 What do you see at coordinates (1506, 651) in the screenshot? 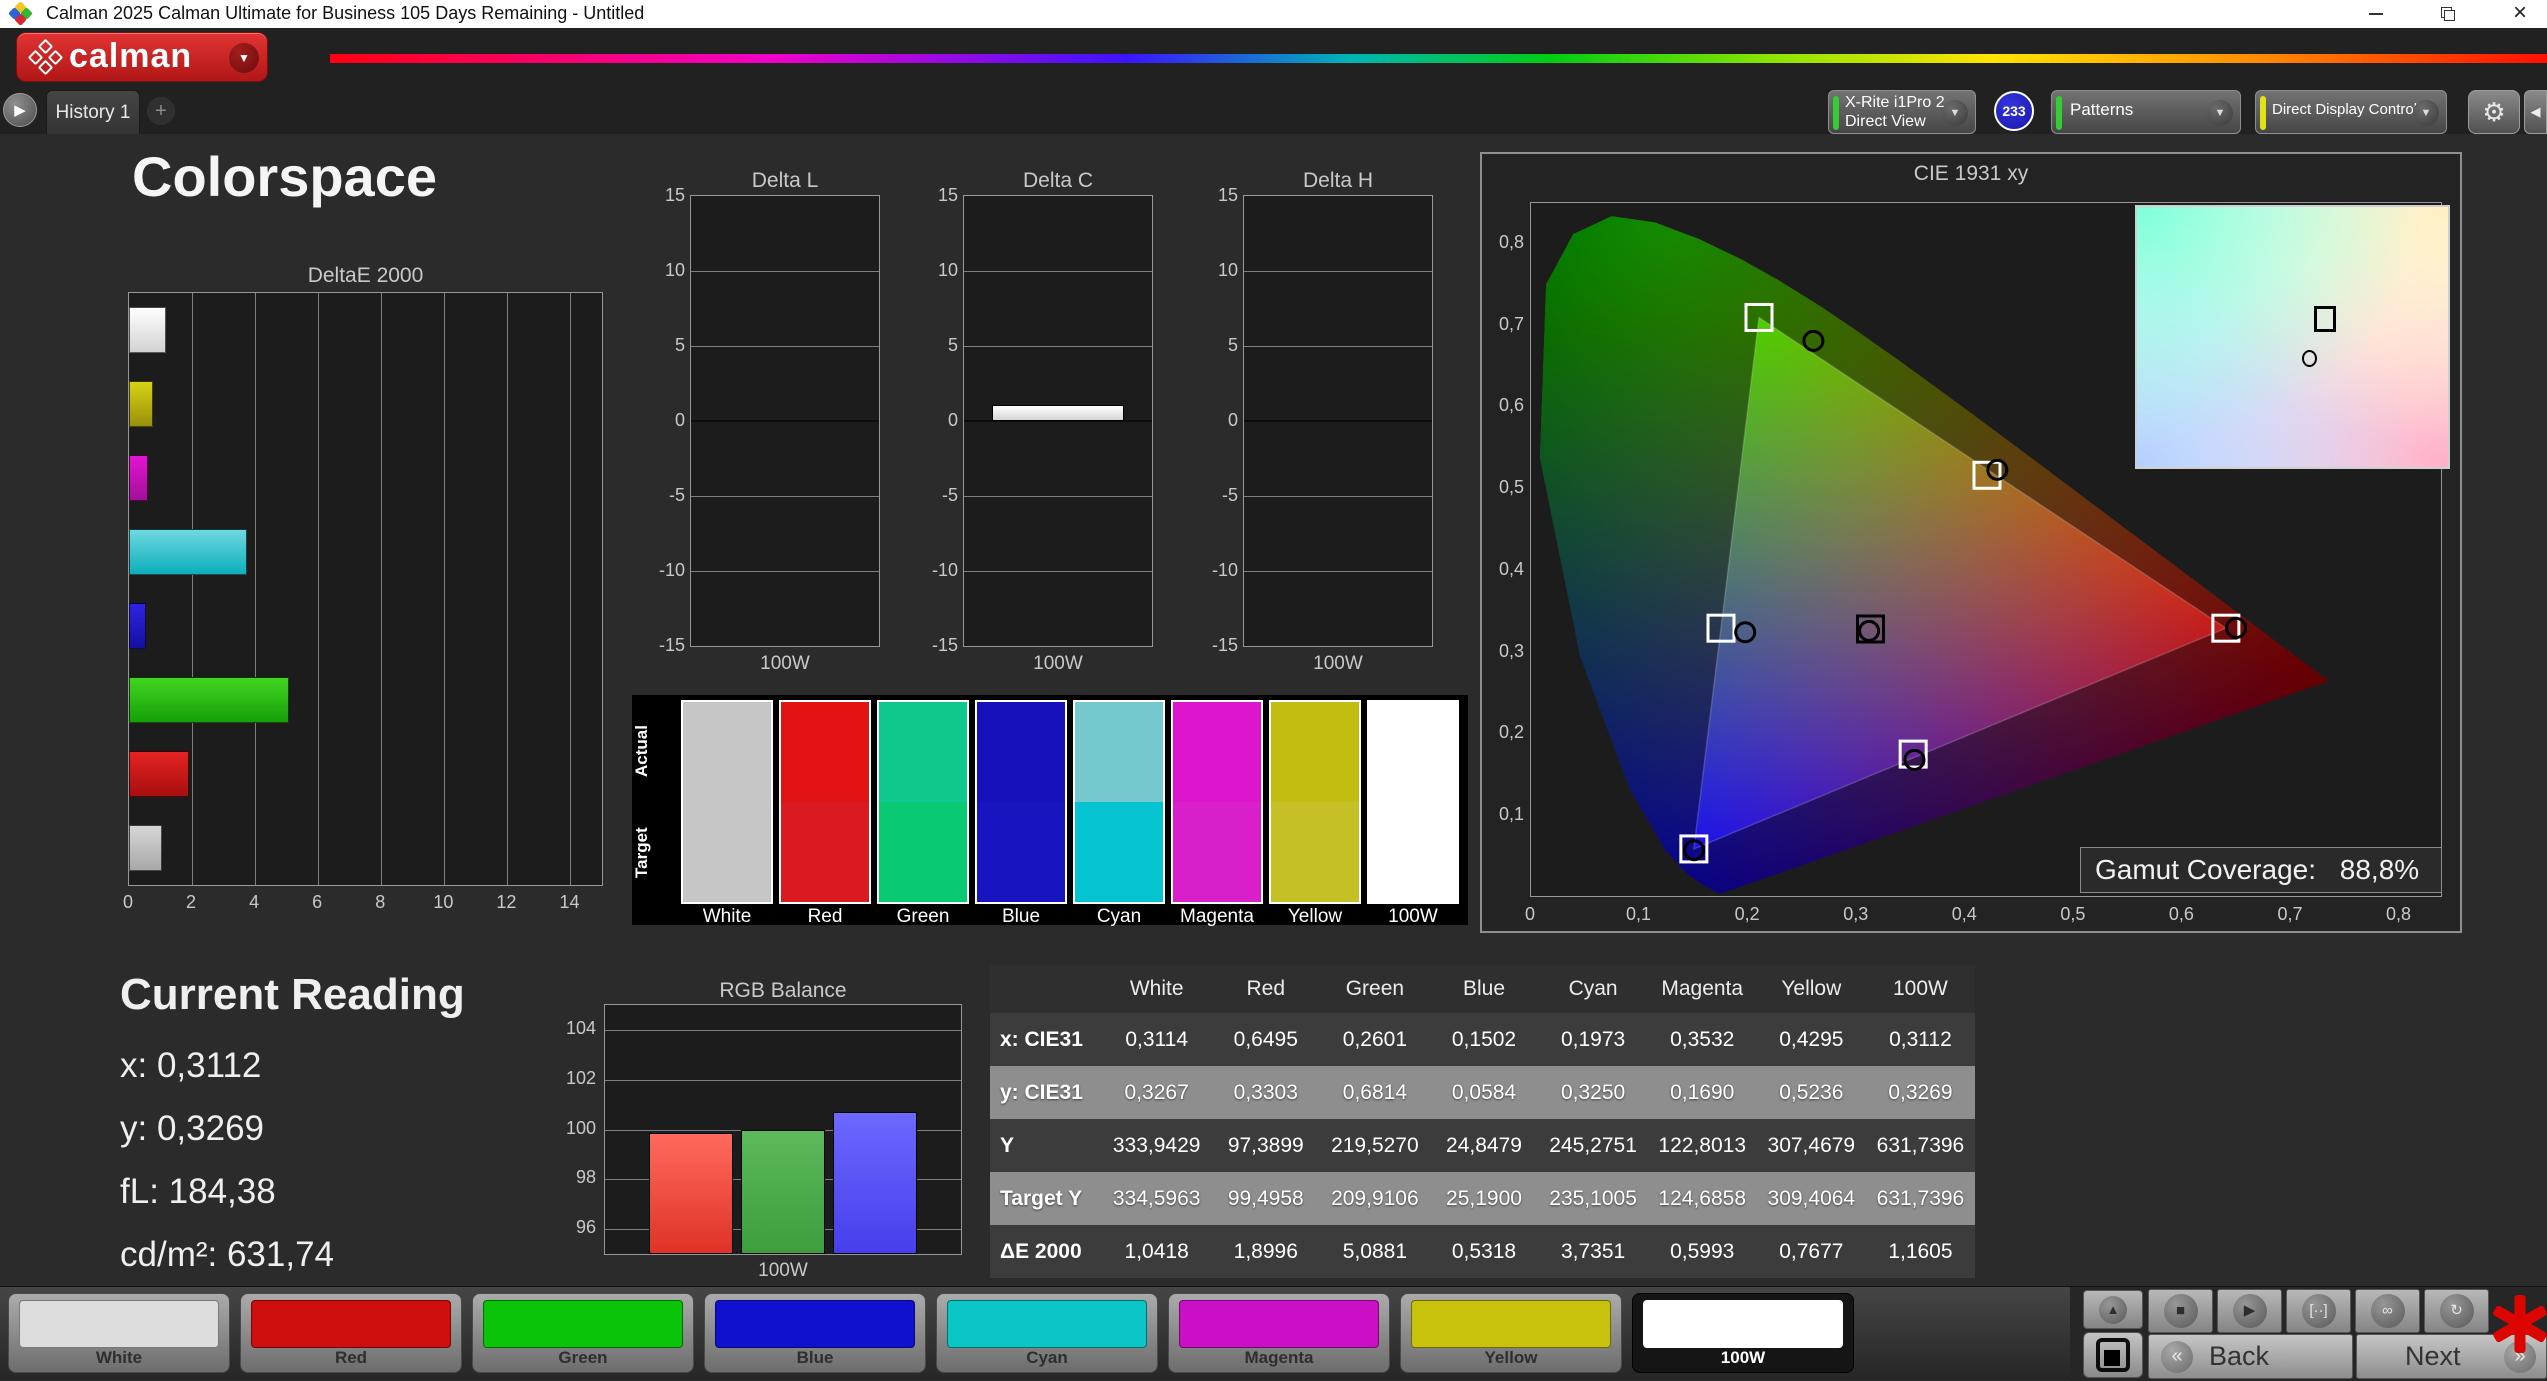
I see `cie-y-tick: 0,3` at bounding box center [1506, 651].